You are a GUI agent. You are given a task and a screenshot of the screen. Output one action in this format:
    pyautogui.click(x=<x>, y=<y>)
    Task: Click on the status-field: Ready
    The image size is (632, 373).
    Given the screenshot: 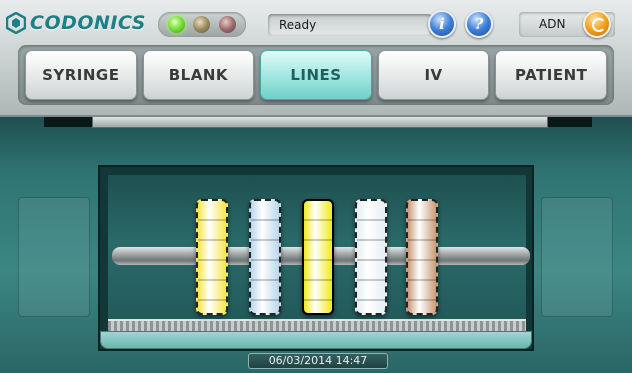 What is the action you would take?
    pyautogui.click(x=350, y=25)
    